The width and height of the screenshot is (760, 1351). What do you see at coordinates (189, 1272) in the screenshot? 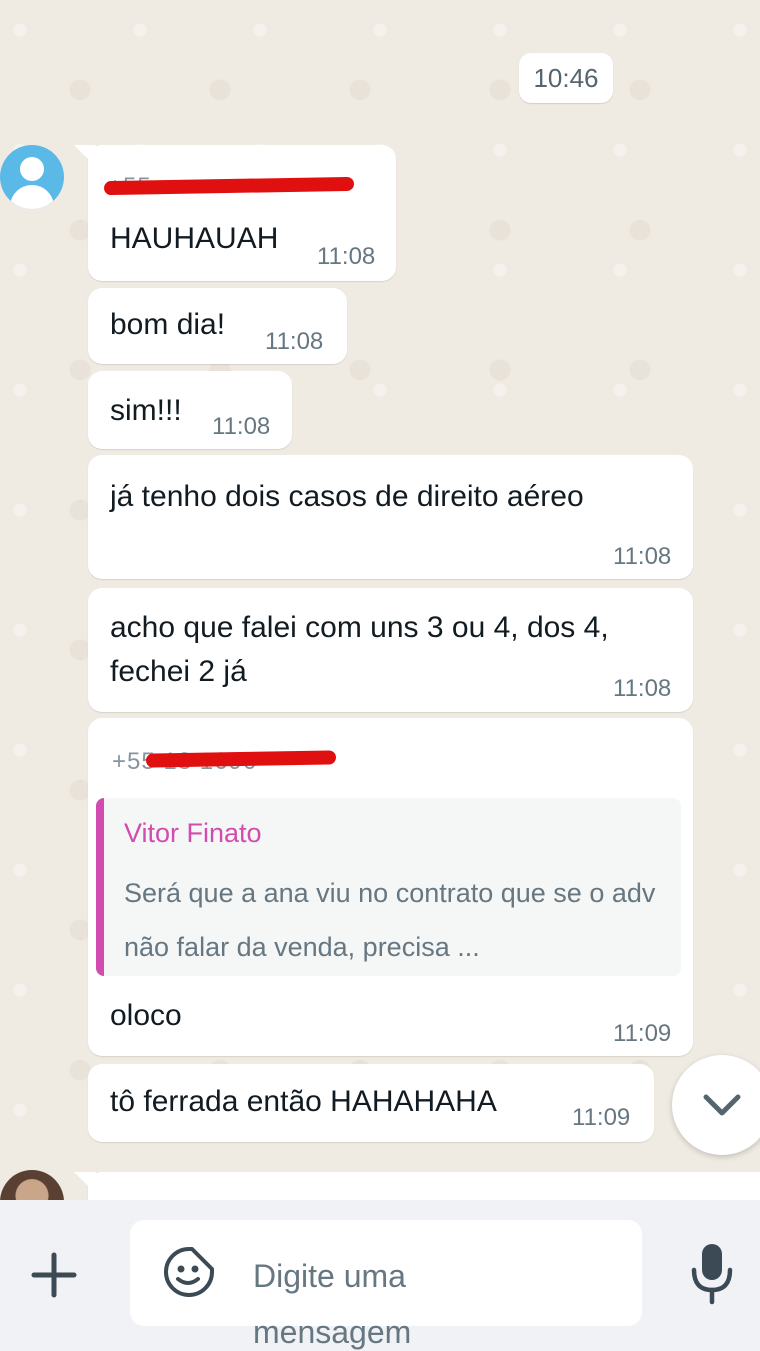
I see `sticker-icon` at bounding box center [189, 1272].